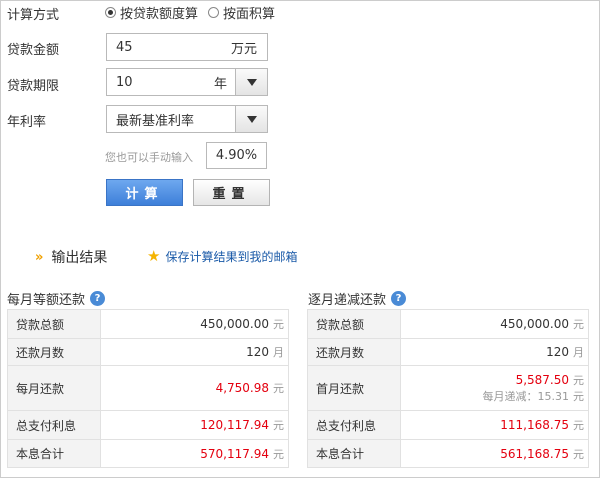 The image size is (600, 478). I want to click on table-row: 本息合计 570,117.94 元, so click(148, 453).